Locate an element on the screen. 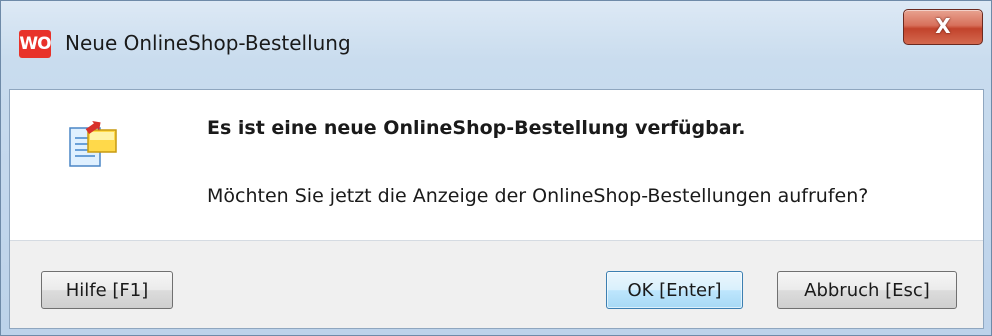 Image resolution: width=992 pixels, height=336 pixels. window-title: Neue OnlineShop-Bestellung is located at coordinates (208, 43).